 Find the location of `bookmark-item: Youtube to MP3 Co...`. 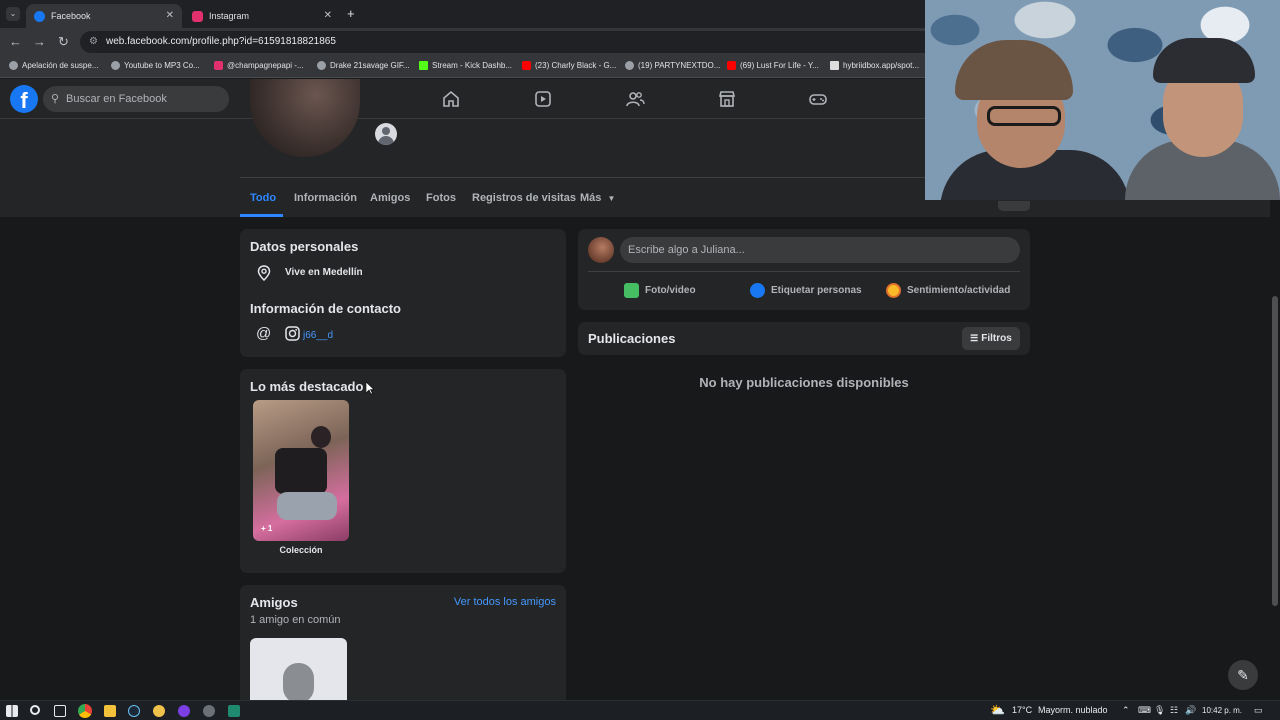

bookmark-item: Youtube to MP3 Co... is located at coordinates (155, 65).